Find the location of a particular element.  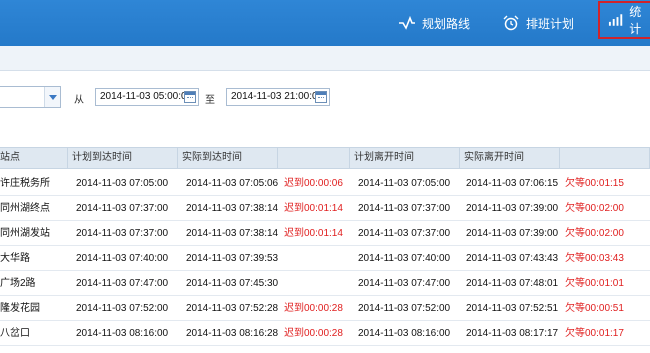

cell-station: 广场2路 is located at coordinates (18, 283).